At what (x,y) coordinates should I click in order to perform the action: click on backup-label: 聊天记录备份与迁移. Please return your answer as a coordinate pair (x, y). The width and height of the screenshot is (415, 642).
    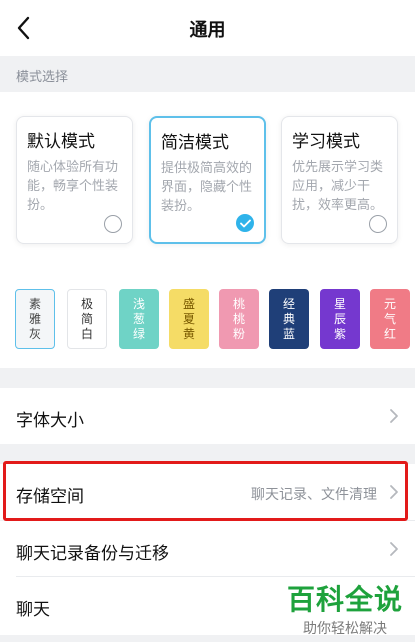
    Looking at the image, I should click on (92, 554).